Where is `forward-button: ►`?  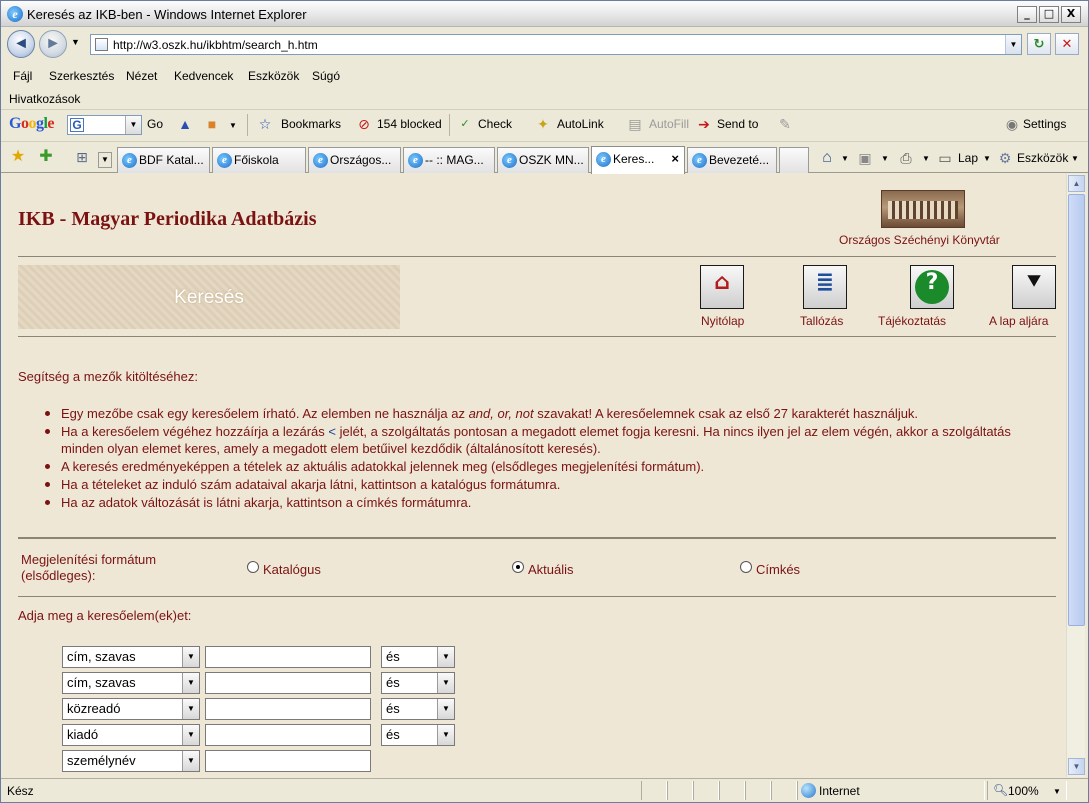
forward-button: ► is located at coordinates (53, 44).